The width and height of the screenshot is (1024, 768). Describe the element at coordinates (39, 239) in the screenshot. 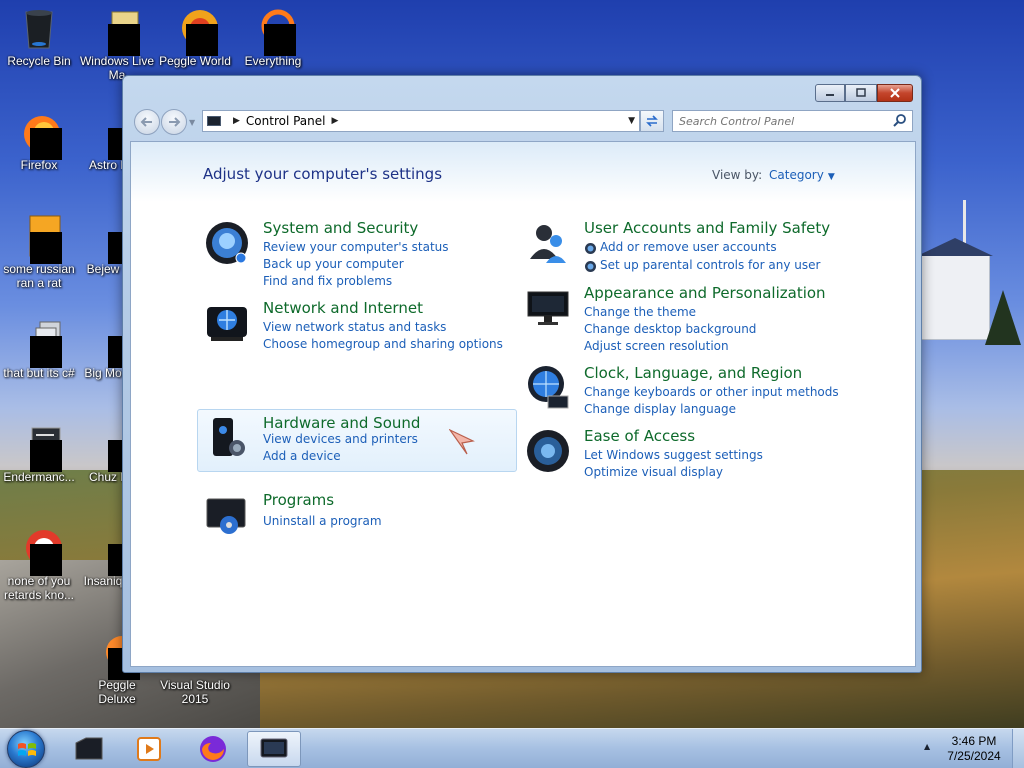

I see `shortcut-icon: e` at that location.